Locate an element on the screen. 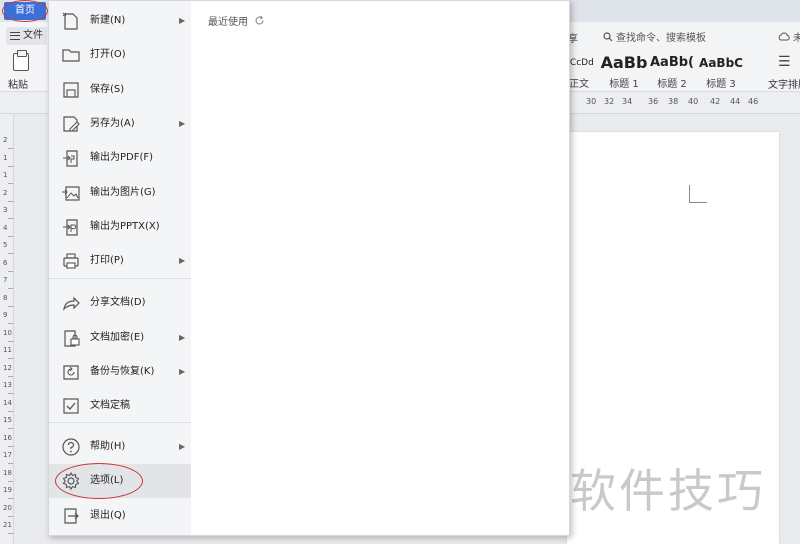 Image resolution: width=800 pixels, height=544 pixels. ruler-number: 9 is located at coordinates (5, 315).